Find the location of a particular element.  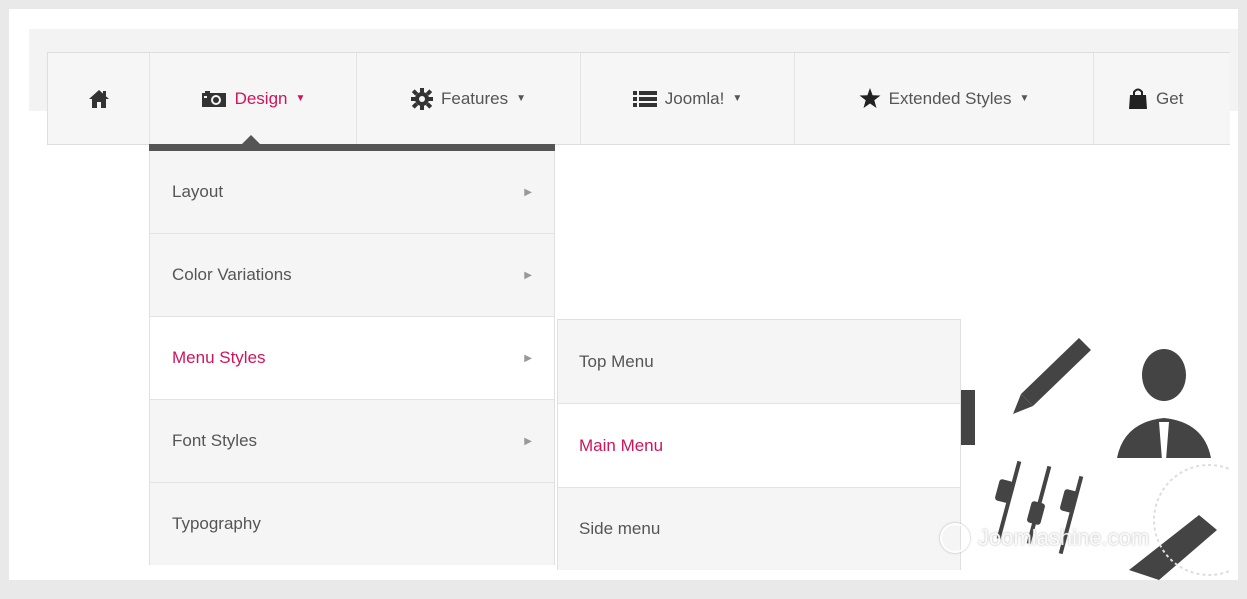

home-icon is located at coordinates (99, 99).